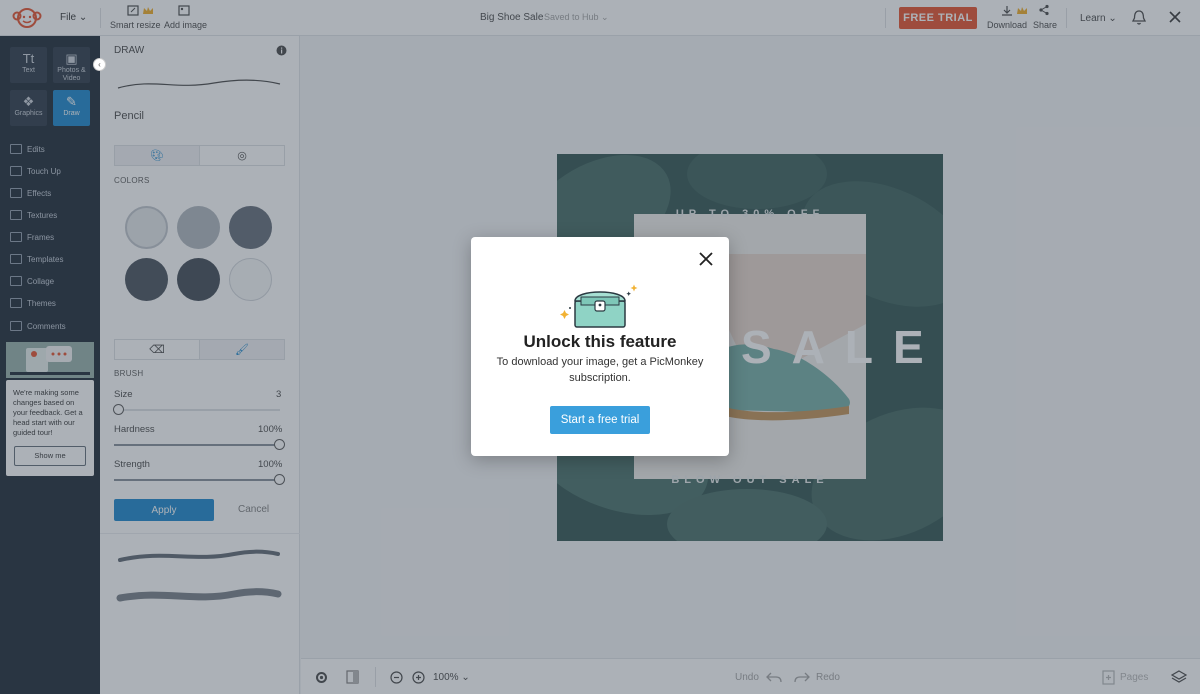 The width and height of the screenshot is (1200, 694). I want to click on chevron-left-icon: ‹, so click(99, 64).